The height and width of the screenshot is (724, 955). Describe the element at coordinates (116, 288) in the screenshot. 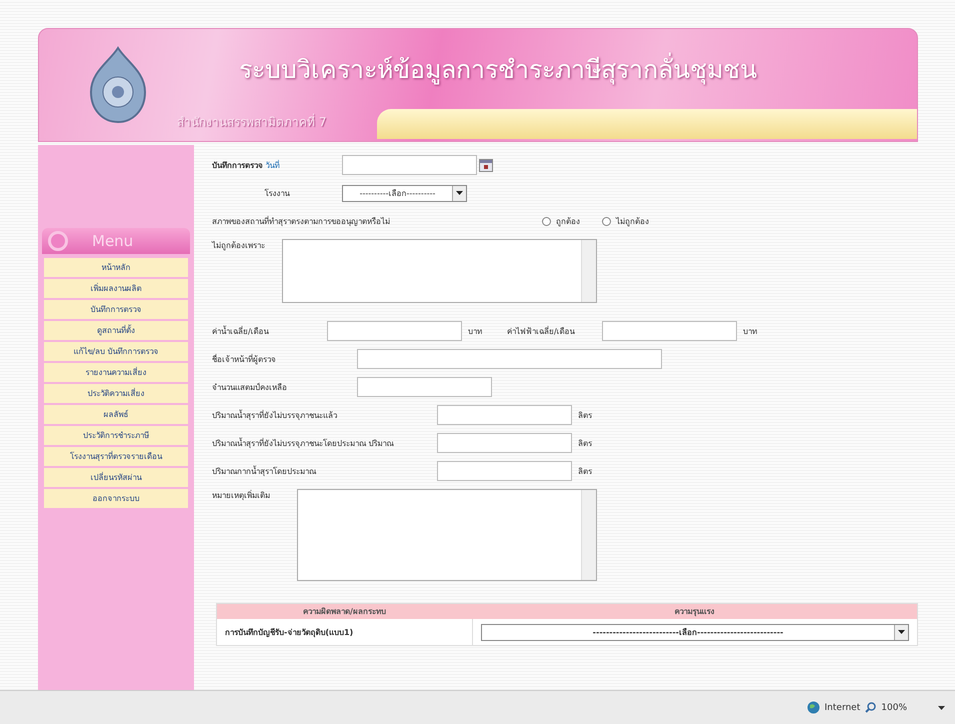

I see `menu-item: เพิ่มผลงานผลิต` at that location.